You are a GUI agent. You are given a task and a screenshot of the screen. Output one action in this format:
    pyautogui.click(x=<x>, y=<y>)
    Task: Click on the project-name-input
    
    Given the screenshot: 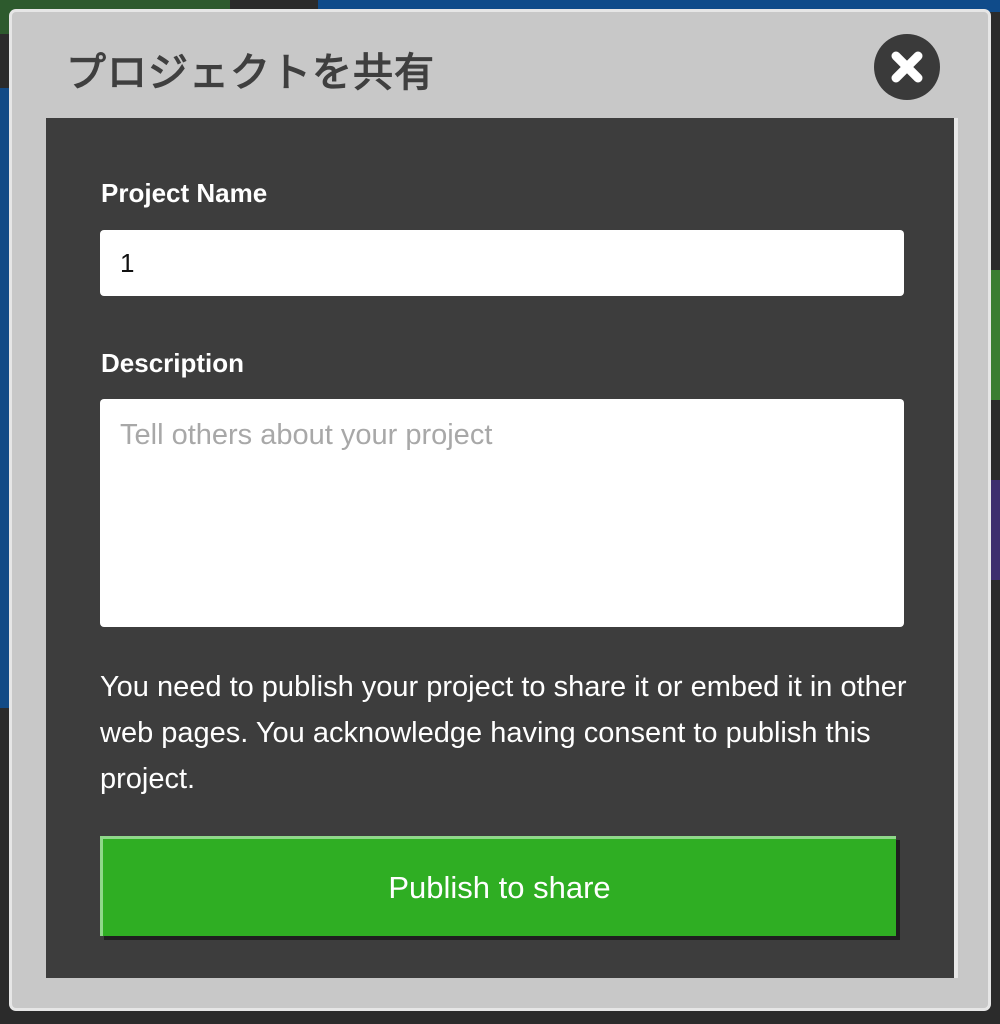 What is the action you would take?
    pyautogui.click(x=502, y=263)
    